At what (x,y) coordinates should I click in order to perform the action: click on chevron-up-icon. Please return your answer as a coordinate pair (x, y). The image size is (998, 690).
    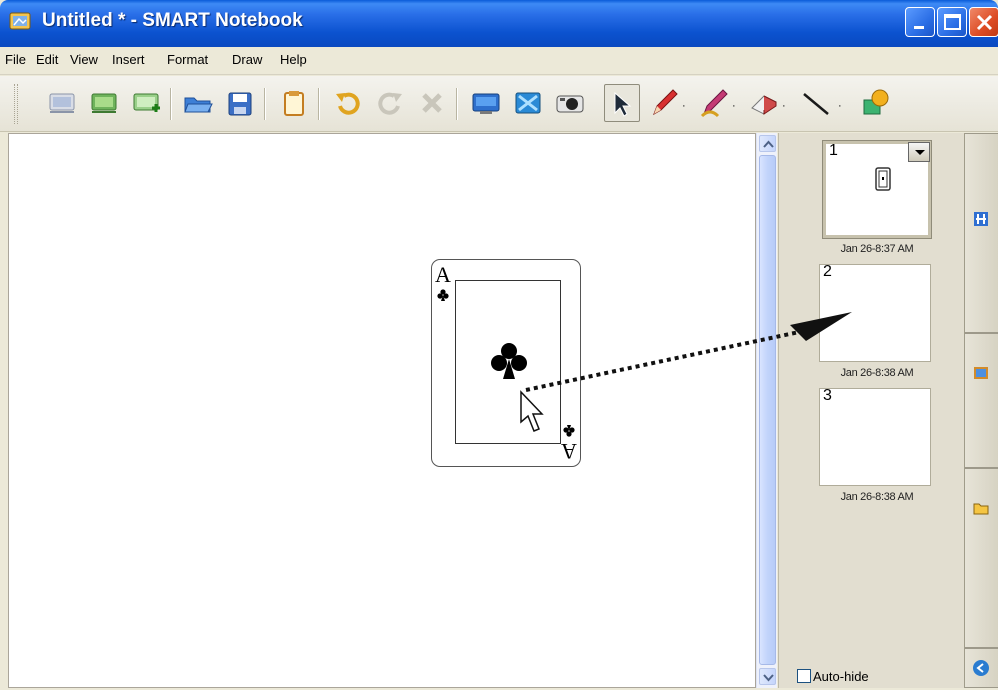
    Looking at the image, I should click on (768, 144).